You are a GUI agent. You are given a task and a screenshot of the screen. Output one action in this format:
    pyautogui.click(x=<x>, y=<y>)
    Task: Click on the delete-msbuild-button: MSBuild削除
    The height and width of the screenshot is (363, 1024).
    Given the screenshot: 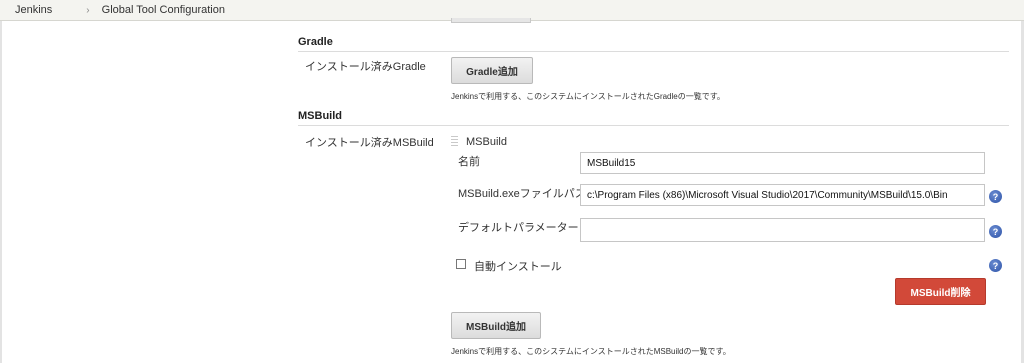 What is the action you would take?
    pyautogui.click(x=940, y=291)
    